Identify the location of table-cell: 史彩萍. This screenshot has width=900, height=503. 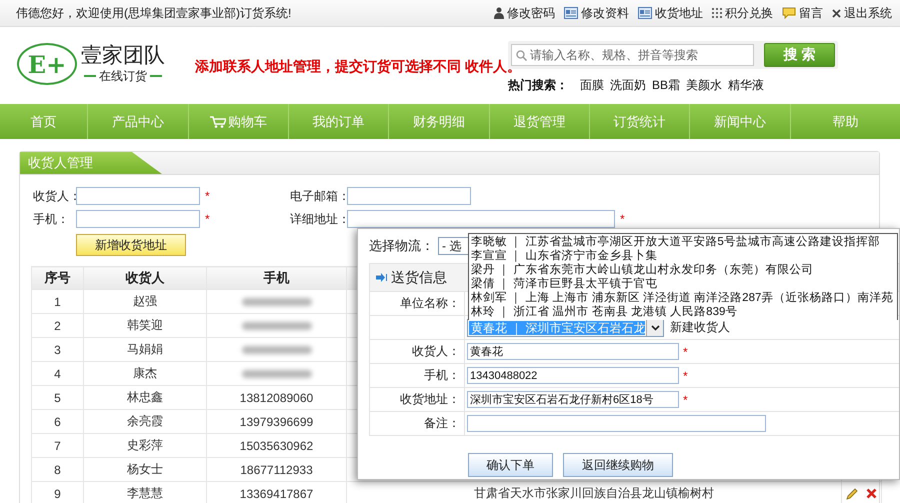
(145, 446).